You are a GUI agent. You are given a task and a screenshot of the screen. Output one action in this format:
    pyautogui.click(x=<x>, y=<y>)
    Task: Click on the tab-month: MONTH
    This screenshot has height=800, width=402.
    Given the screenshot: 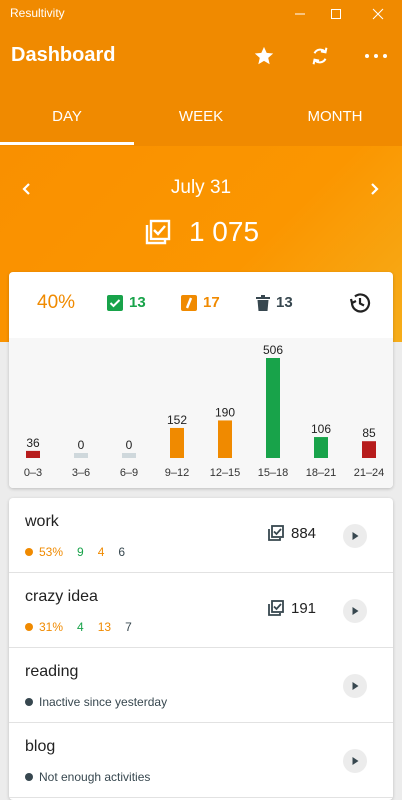 What is the action you would take?
    pyautogui.click(x=335, y=116)
    